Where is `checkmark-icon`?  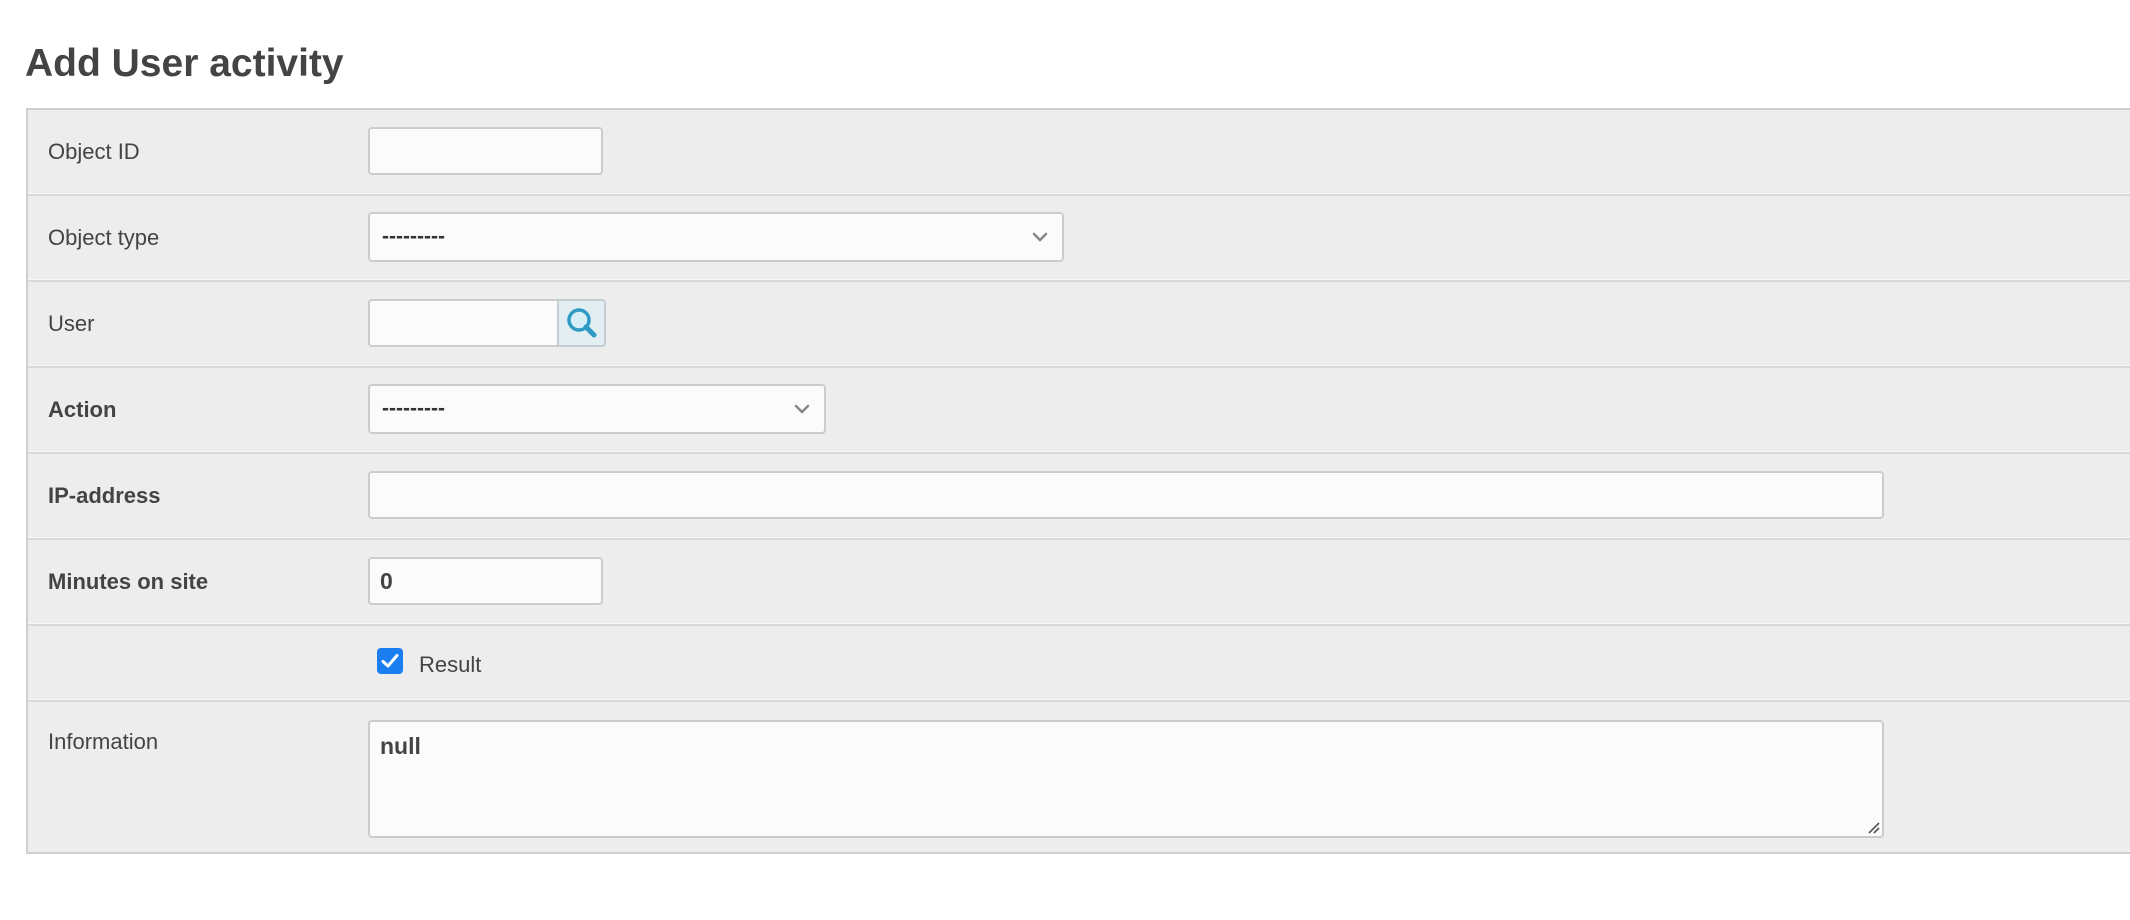
checkmark-icon is located at coordinates (390, 661).